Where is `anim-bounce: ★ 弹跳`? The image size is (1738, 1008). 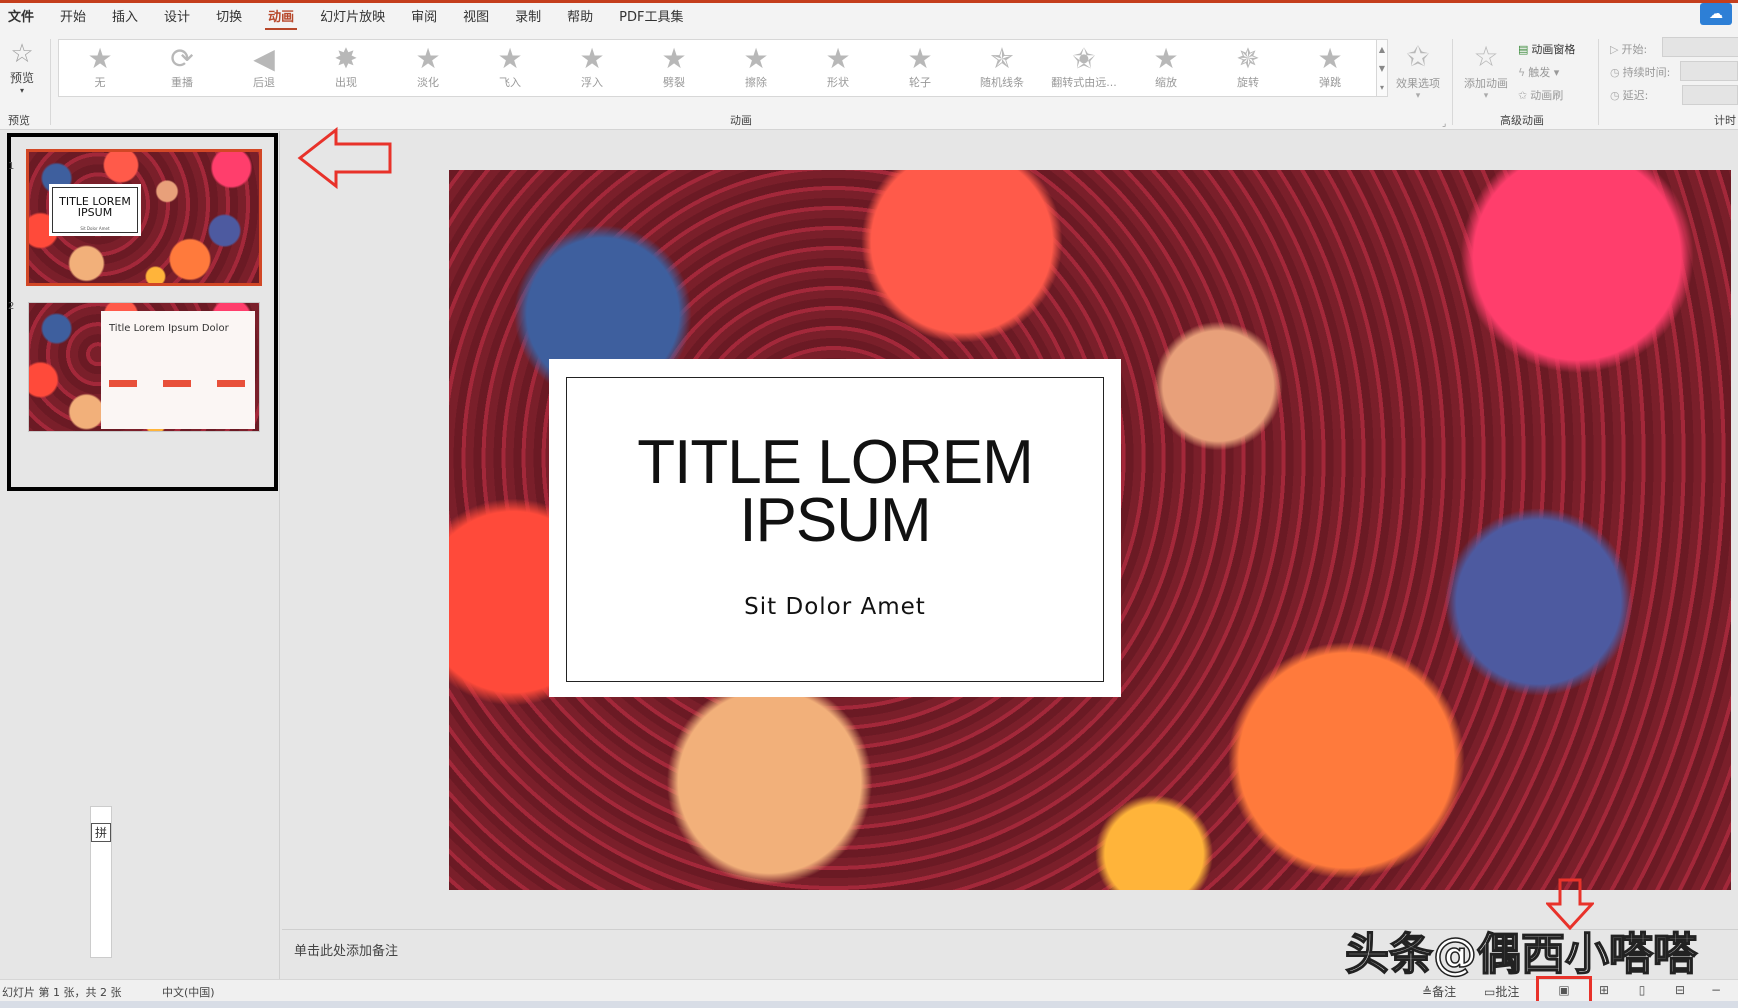
anim-bounce: ★ 弹跳 is located at coordinates (1330, 68).